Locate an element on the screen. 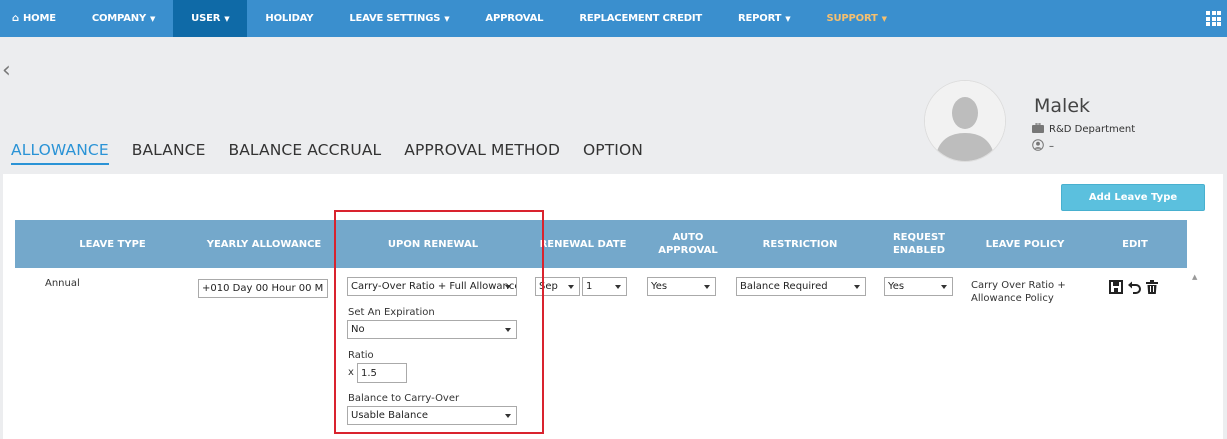 This screenshot has height=439, width=1227. user-silhouette-icon is located at coordinates (965, 121).